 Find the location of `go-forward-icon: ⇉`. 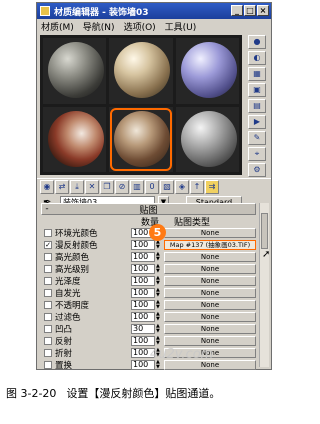

go-forward-icon: ⇉ is located at coordinates (212, 186).